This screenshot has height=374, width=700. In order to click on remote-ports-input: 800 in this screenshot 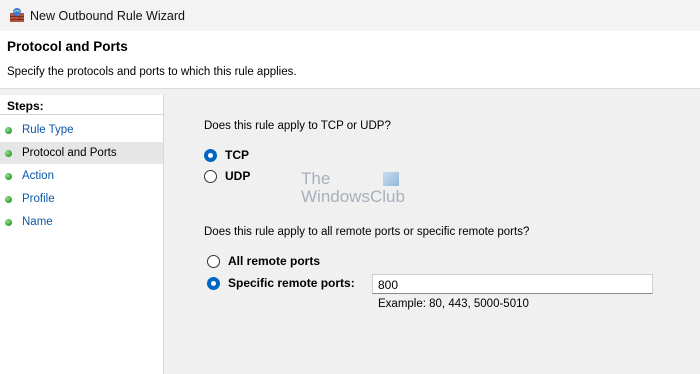, I will do `click(512, 284)`.